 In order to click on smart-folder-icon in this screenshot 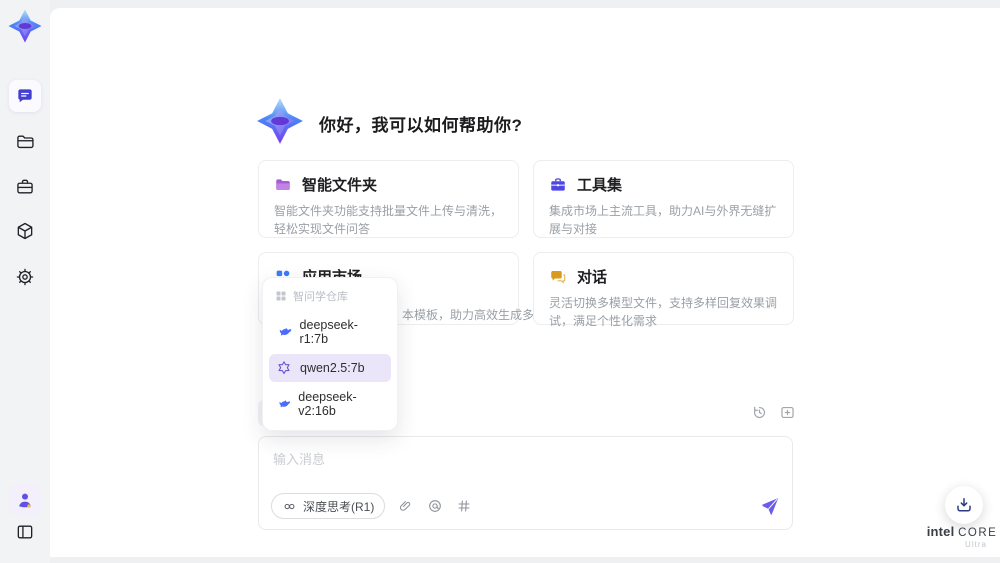, I will do `click(283, 184)`.